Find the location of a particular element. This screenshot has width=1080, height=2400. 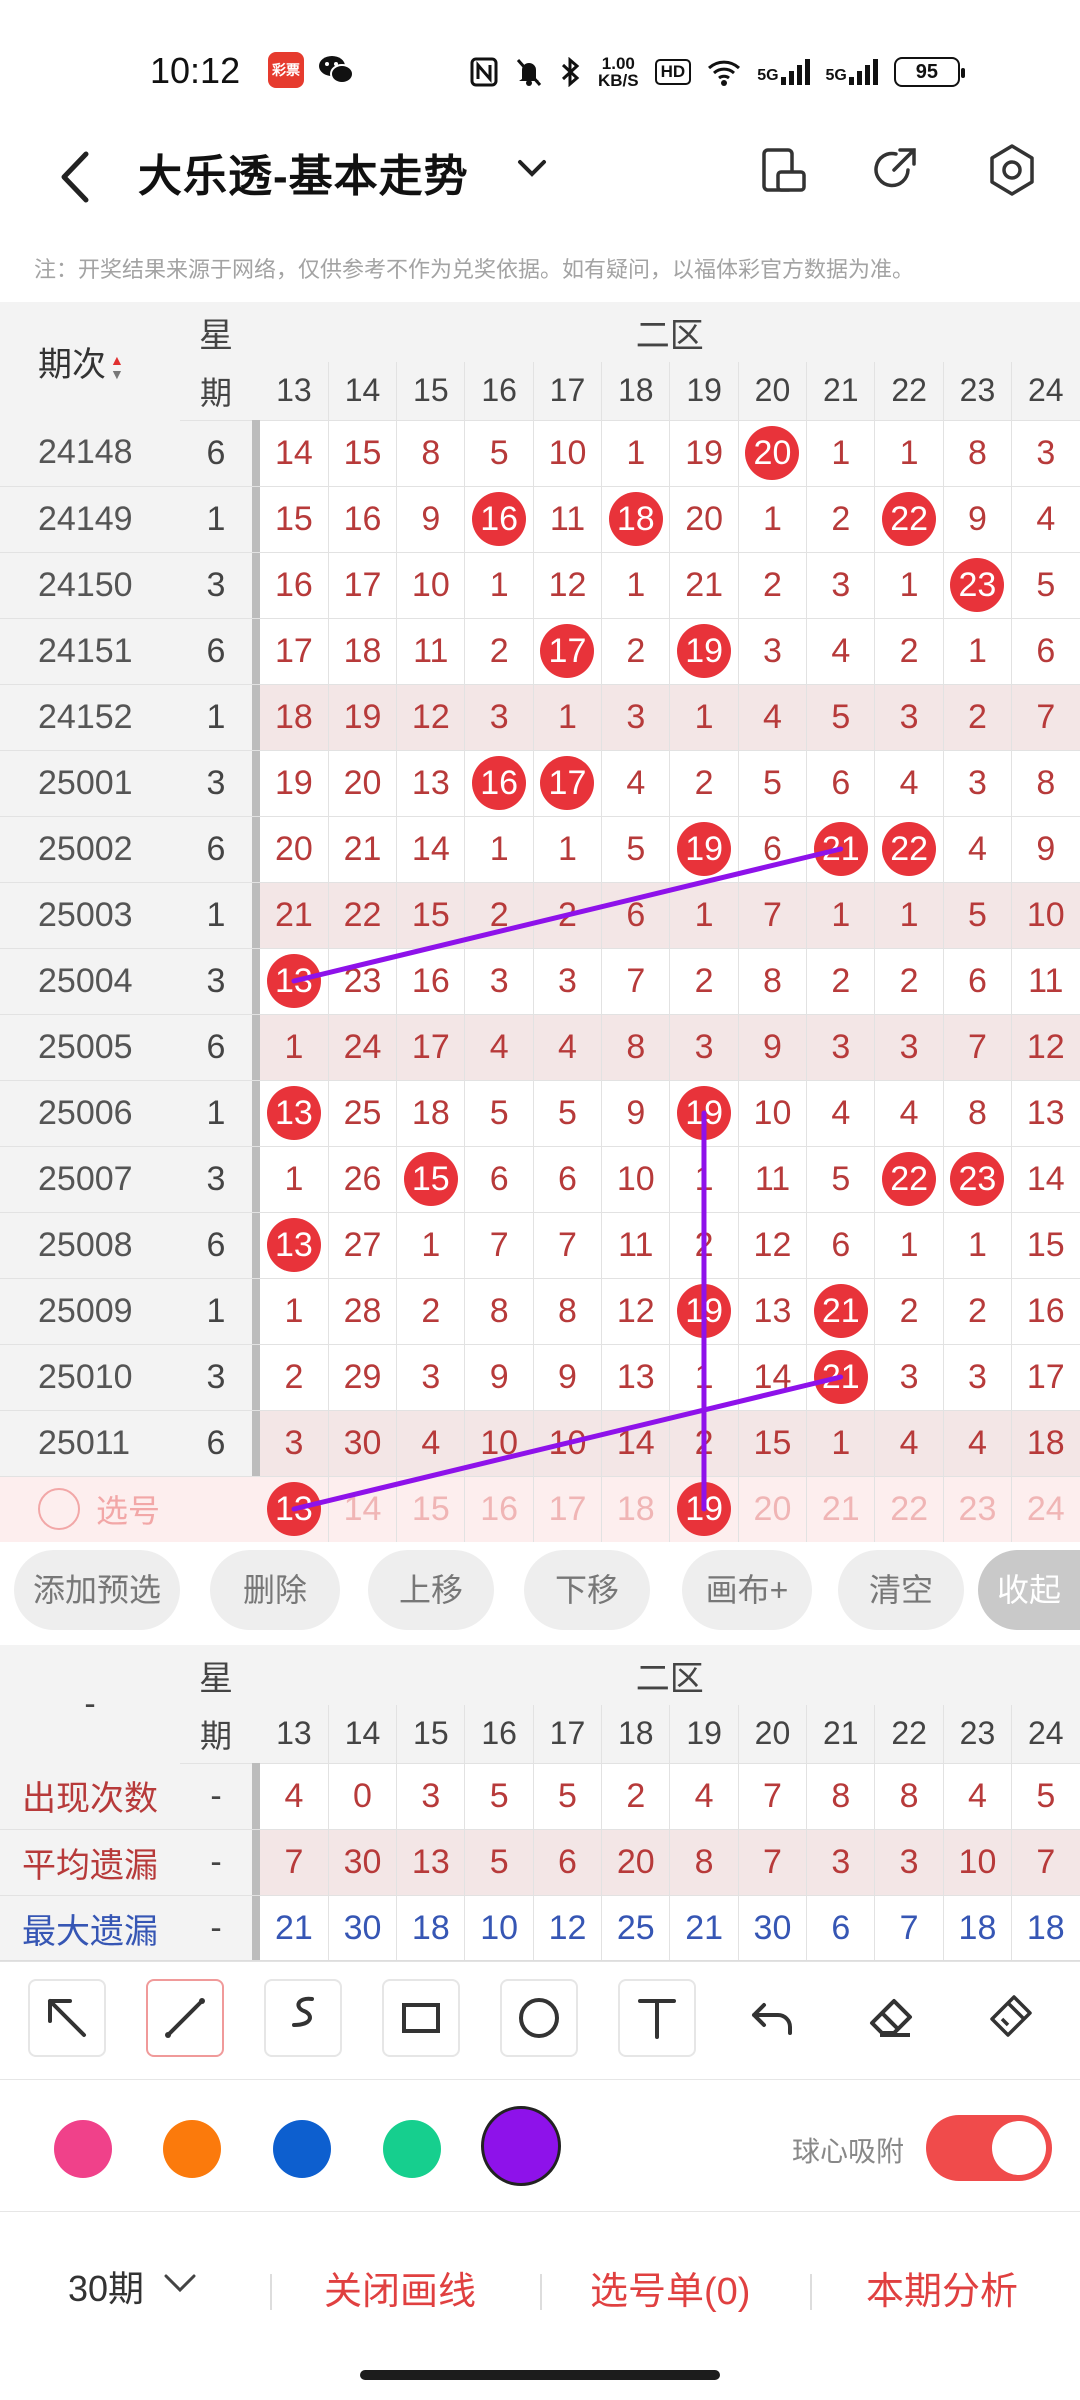

clear-button: 清空 is located at coordinates (901, 1590).